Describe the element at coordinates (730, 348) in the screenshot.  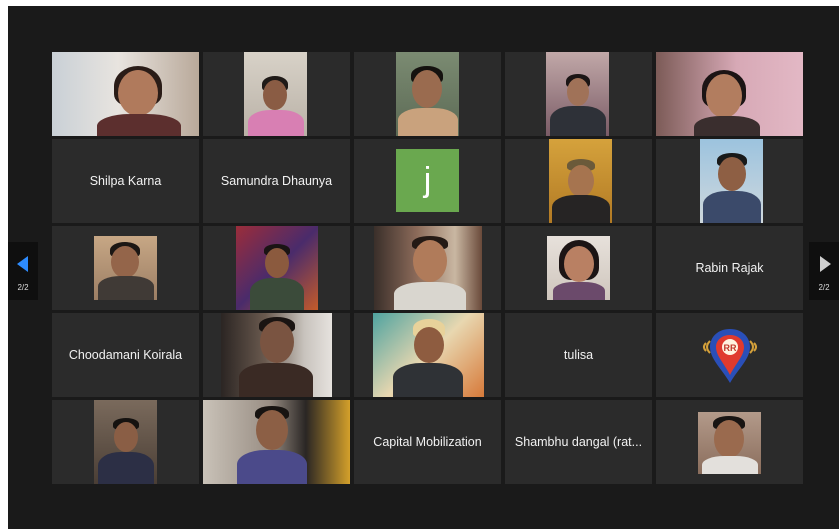
I see `svg-text: RR` at that location.